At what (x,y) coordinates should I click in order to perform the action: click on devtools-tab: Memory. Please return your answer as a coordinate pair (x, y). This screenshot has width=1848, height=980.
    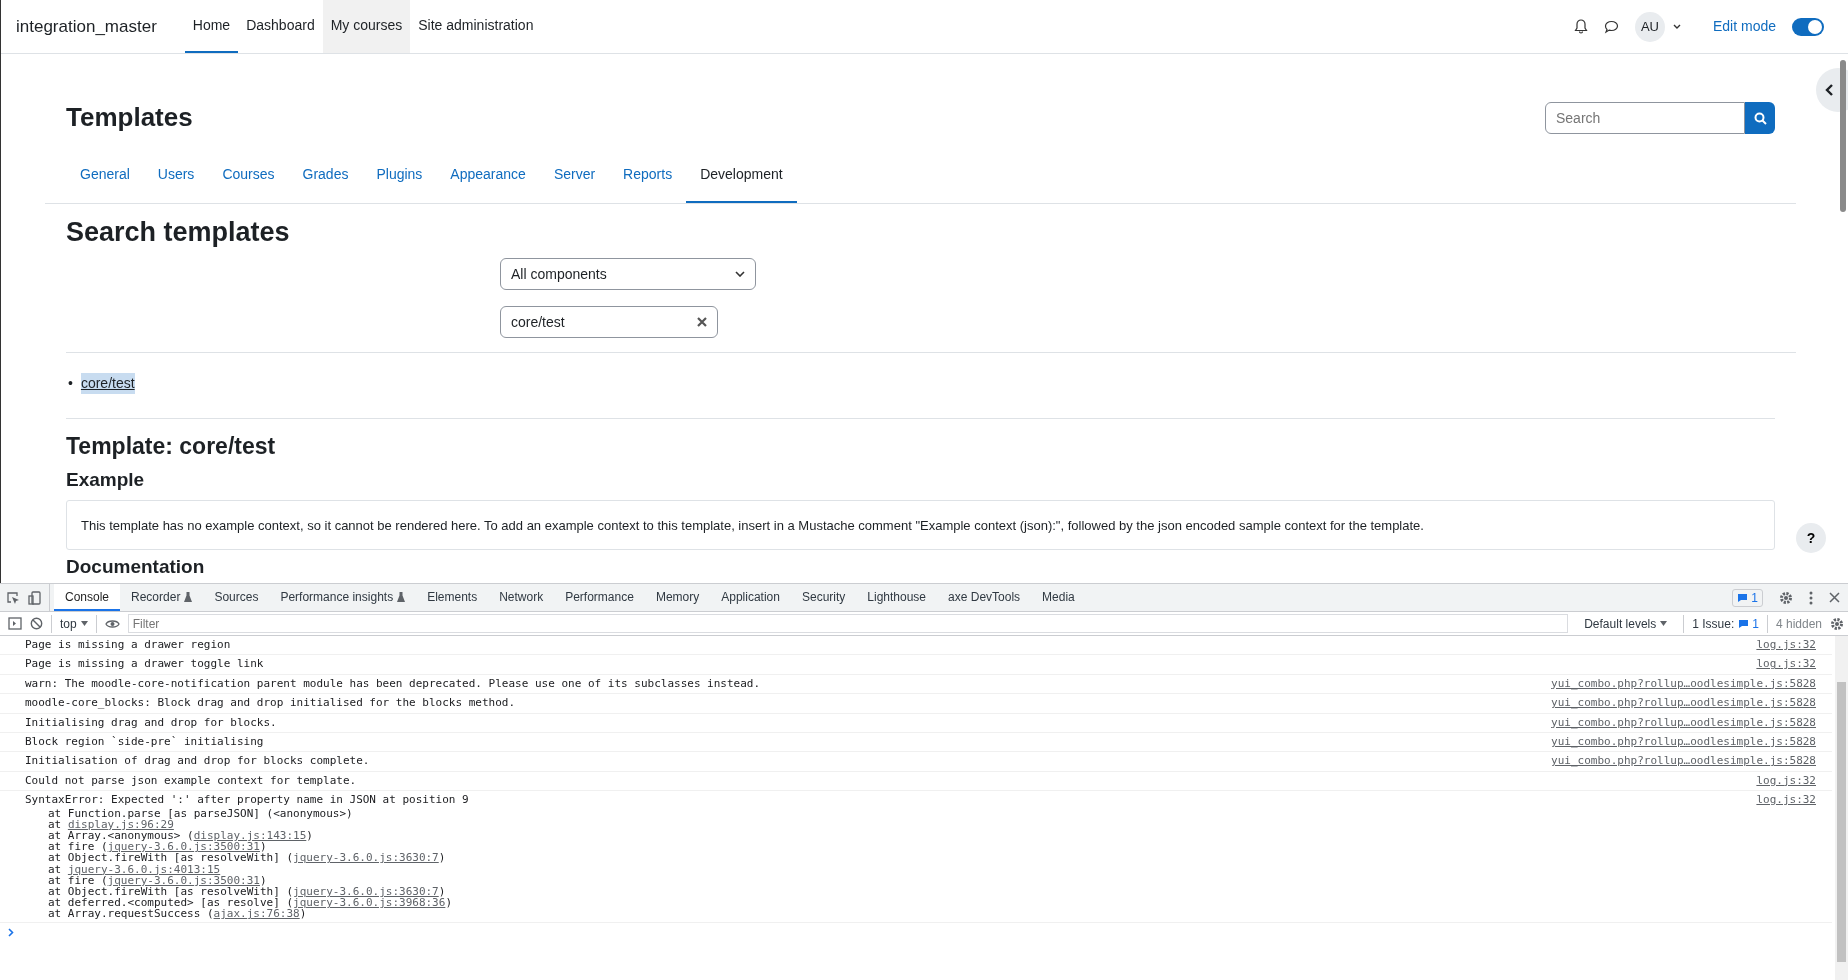
    Looking at the image, I should click on (677, 597).